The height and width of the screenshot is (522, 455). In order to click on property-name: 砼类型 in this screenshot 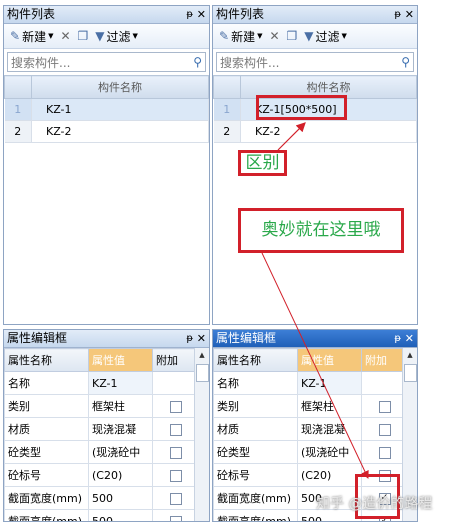, I will do `click(255, 452)`.